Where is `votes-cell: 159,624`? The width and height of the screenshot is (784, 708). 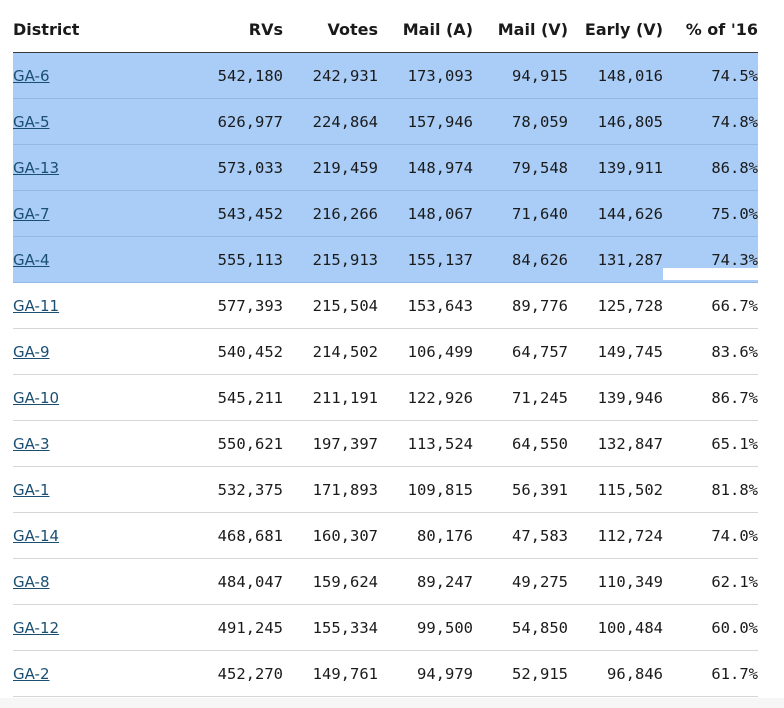
votes-cell: 159,624 is located at coordinates (330, 581).